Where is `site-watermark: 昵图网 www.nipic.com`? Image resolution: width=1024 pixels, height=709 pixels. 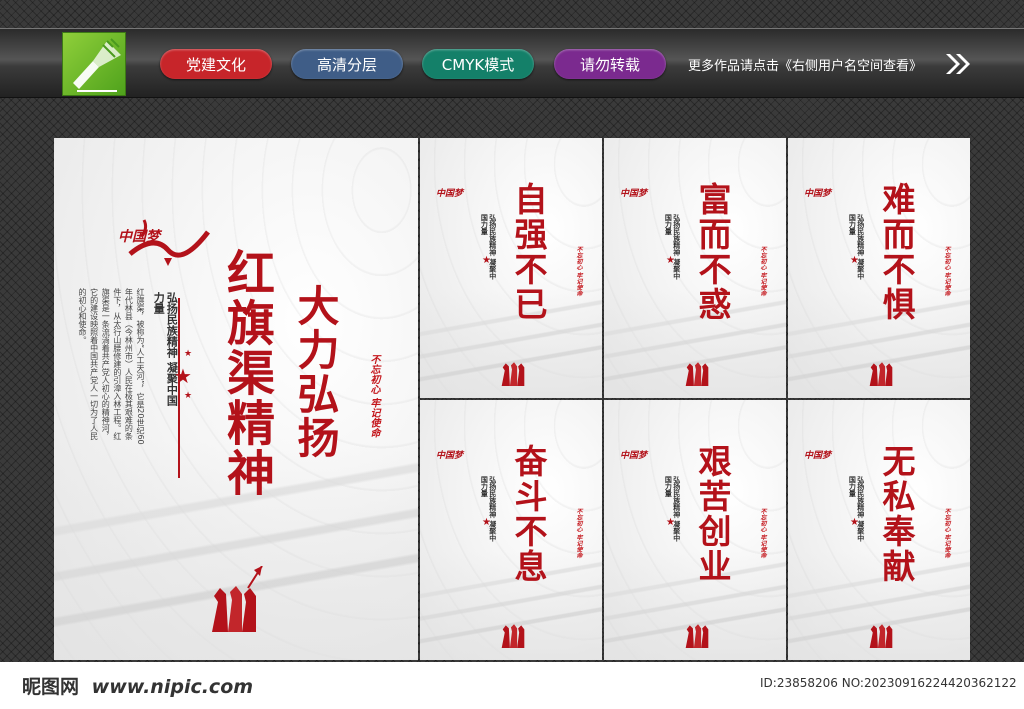
site-watermark: 昵图网 www.nipic.com is located at coordinates (137, 685).